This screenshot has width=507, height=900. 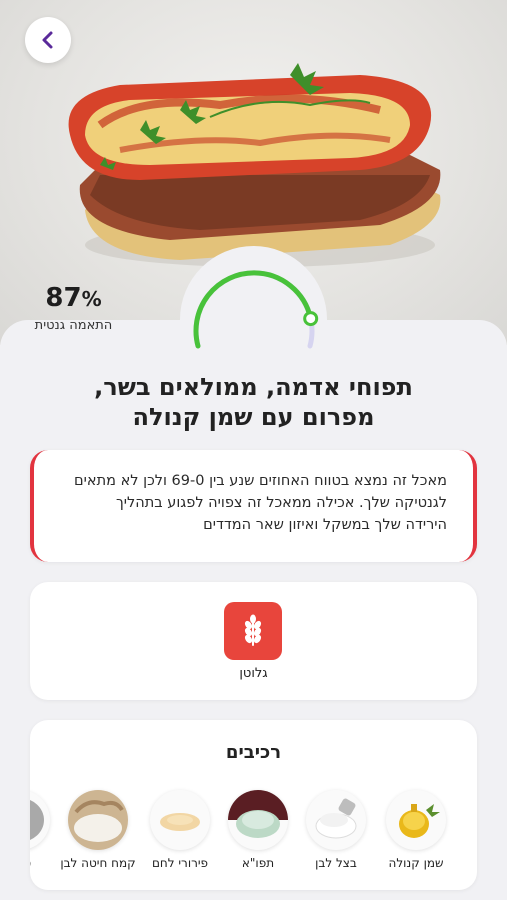 What do you see at coordinates (311, 319) in the screenshot?
I see `gauge-knob` at bounding box center [311, 319].